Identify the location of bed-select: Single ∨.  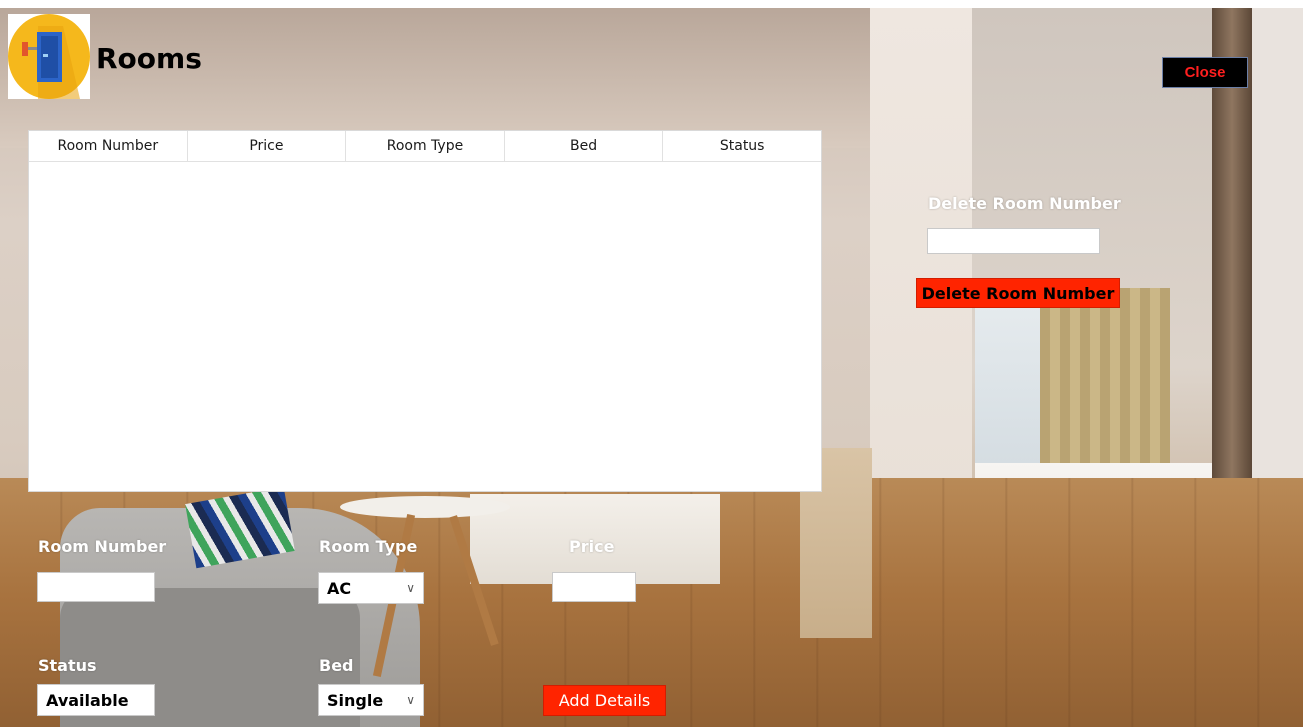
(371, 700).